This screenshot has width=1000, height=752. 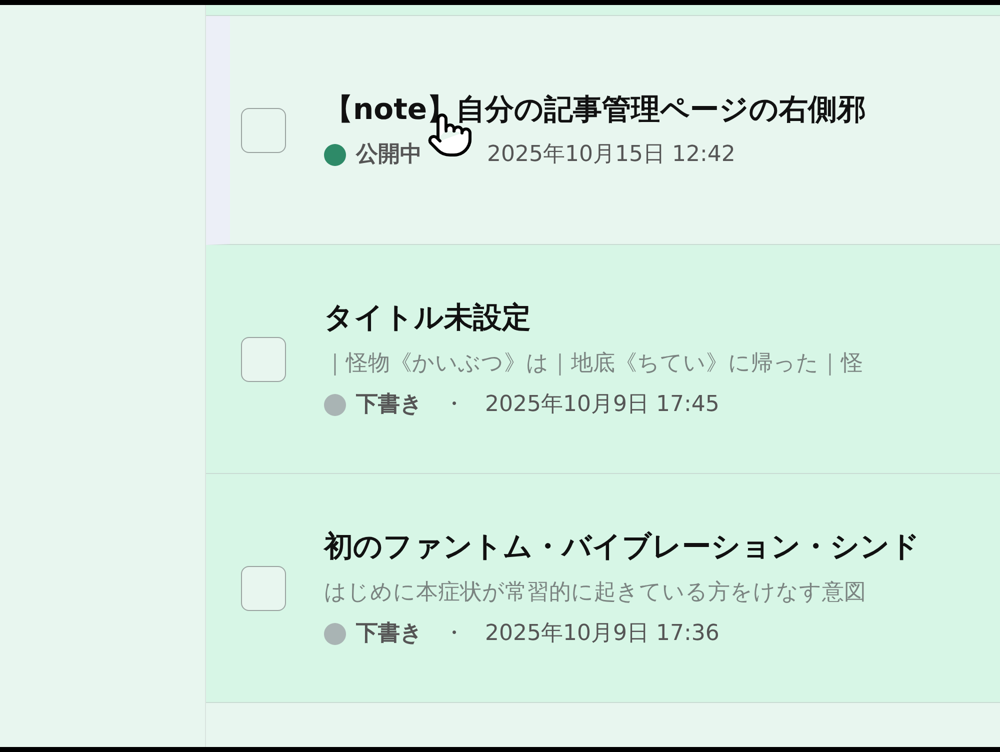 What do you see at coordinates (595, 592) in the screenshot?
I see `article-excerpt: はじめに本症状が常習的に起きている方をけなす意図` at bounding box center [595, 592].